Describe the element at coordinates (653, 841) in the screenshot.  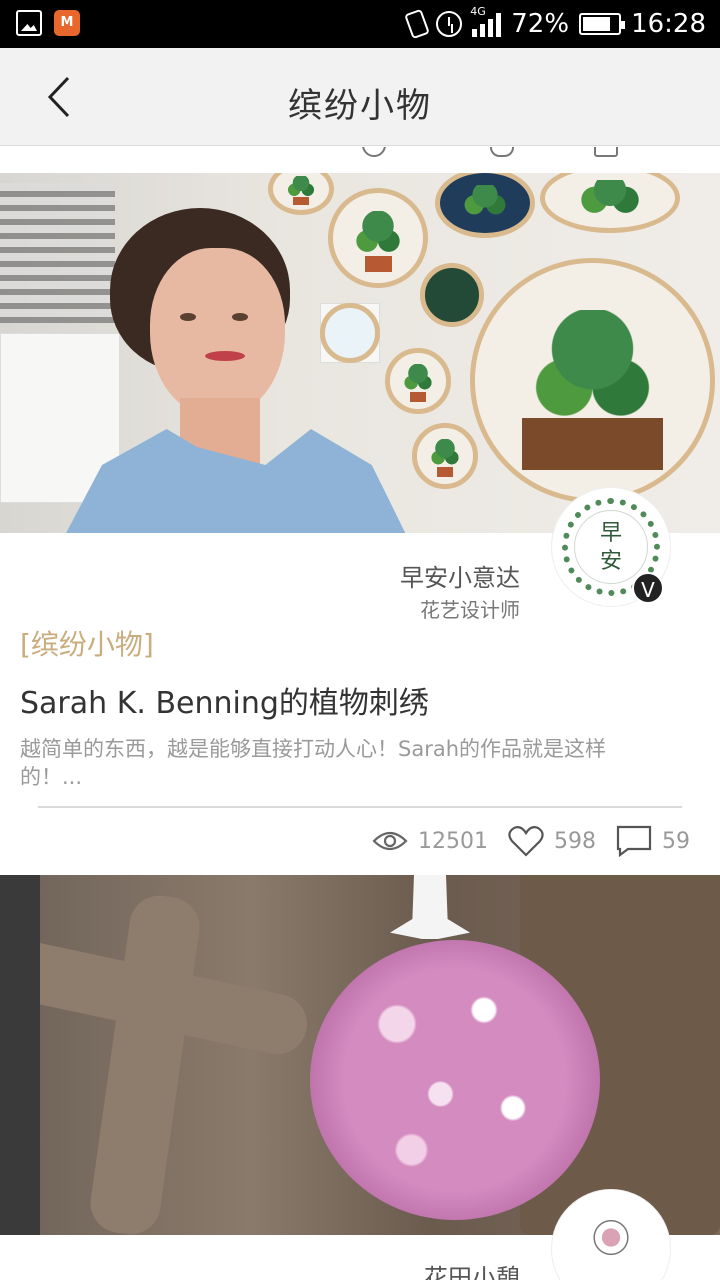
I see `comment-button: 59` at that location.